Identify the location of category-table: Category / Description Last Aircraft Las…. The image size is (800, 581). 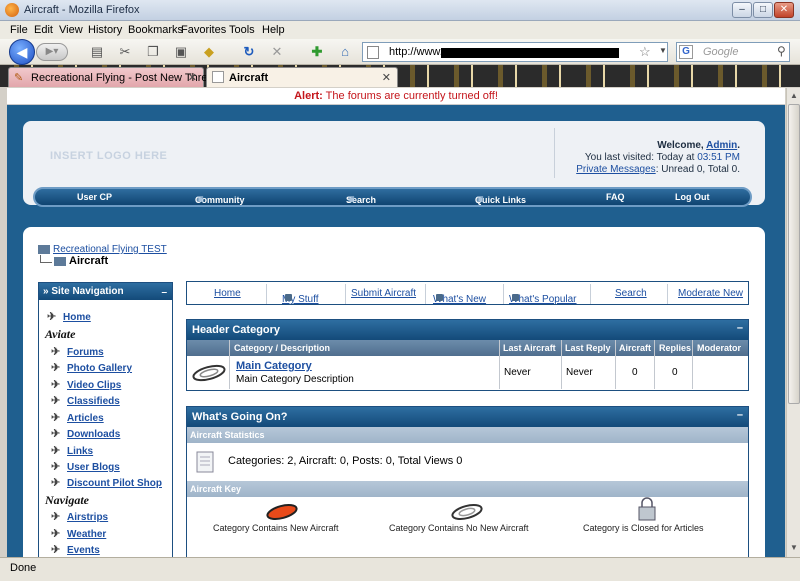
(467, 364).